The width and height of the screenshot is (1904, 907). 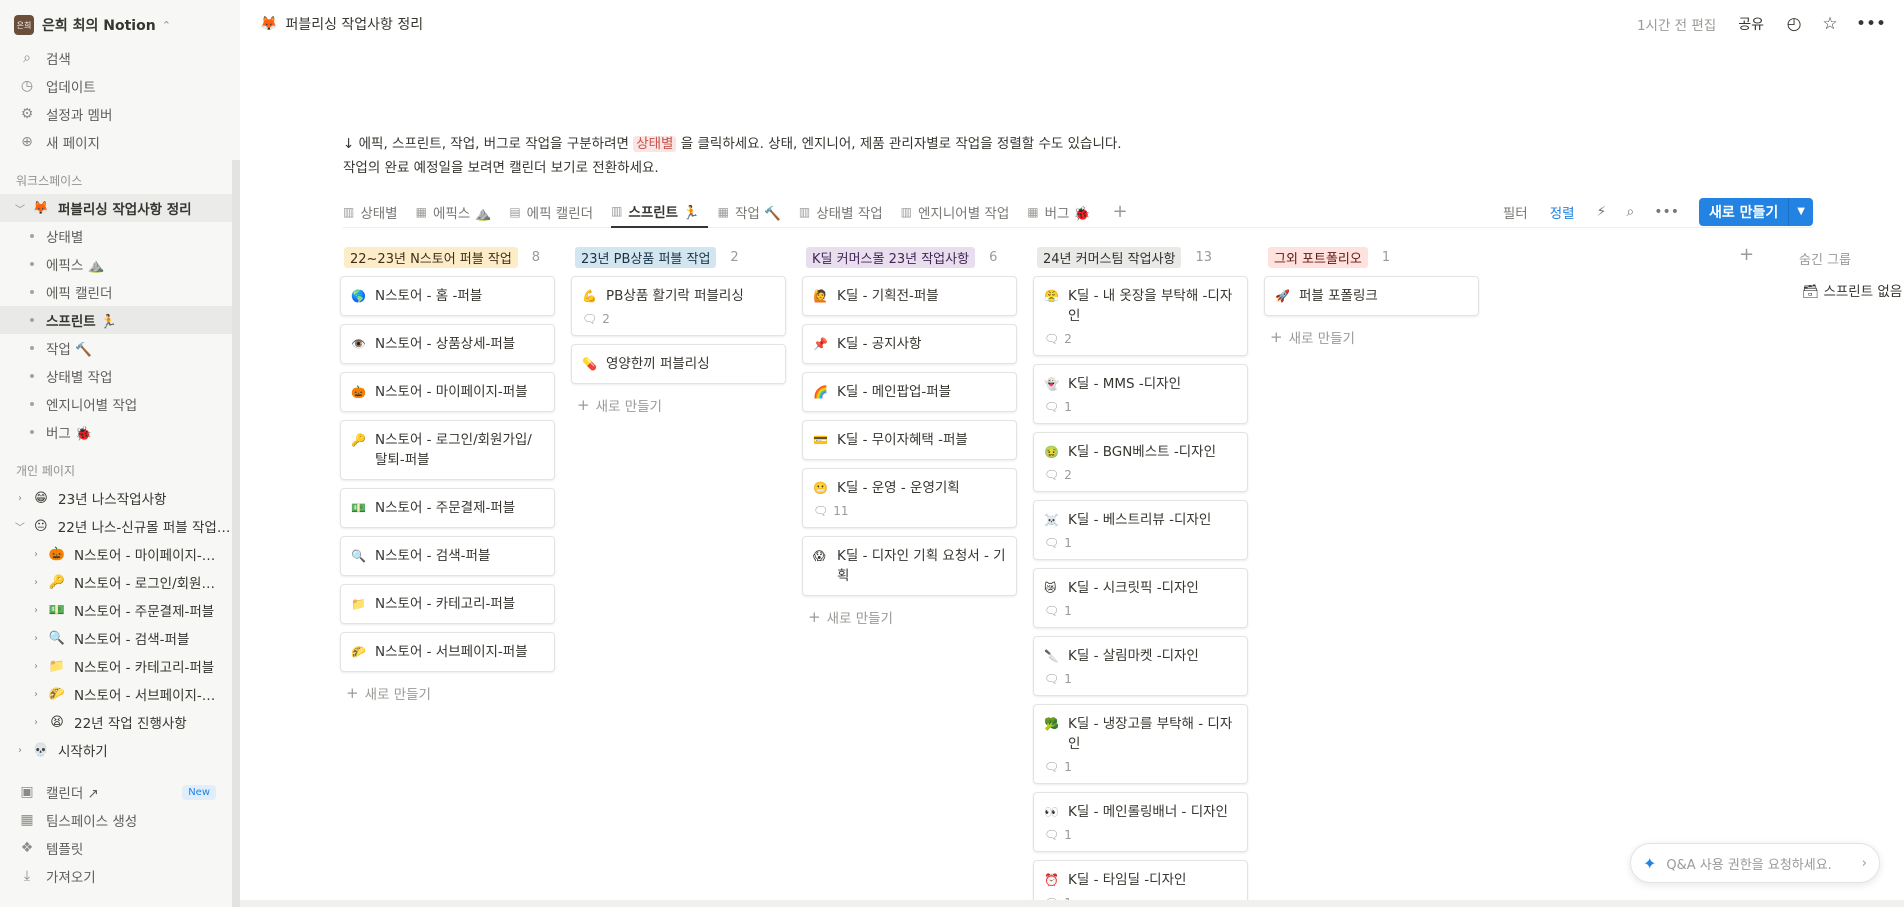 I want to click on sidebar-private-page: › 💀 시작하기, so click(x=120, y=750).